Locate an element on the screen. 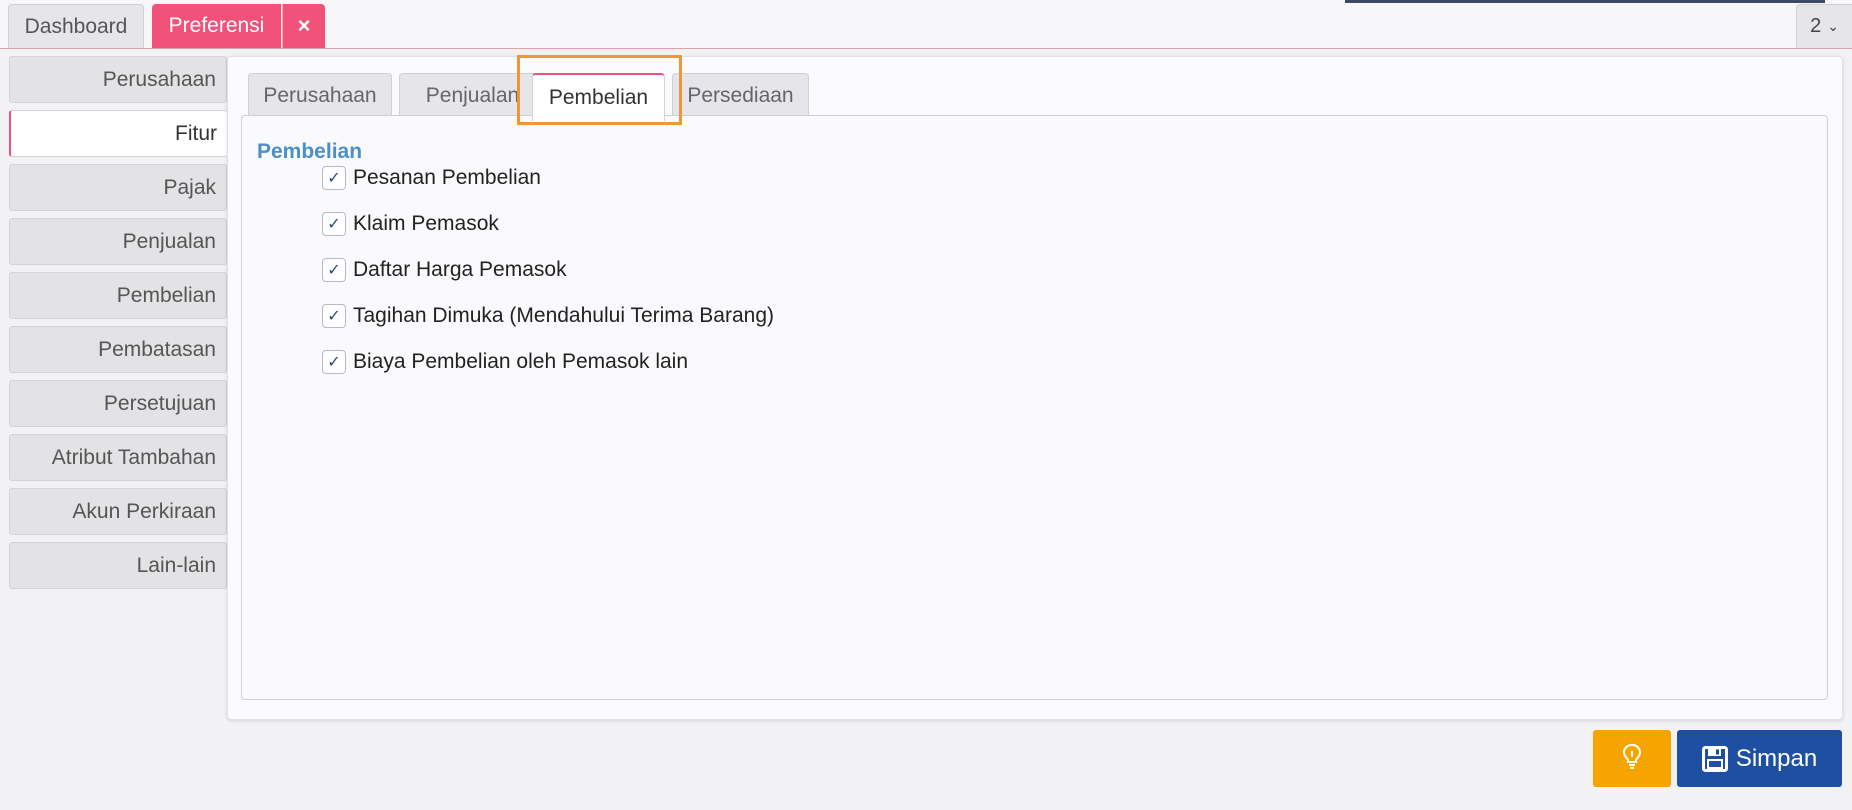 The width and height of the screenshot is (1852, 810). option-klaim-pemasok: ✓ Klaim Pemasok is located at coordinates (410, 224).